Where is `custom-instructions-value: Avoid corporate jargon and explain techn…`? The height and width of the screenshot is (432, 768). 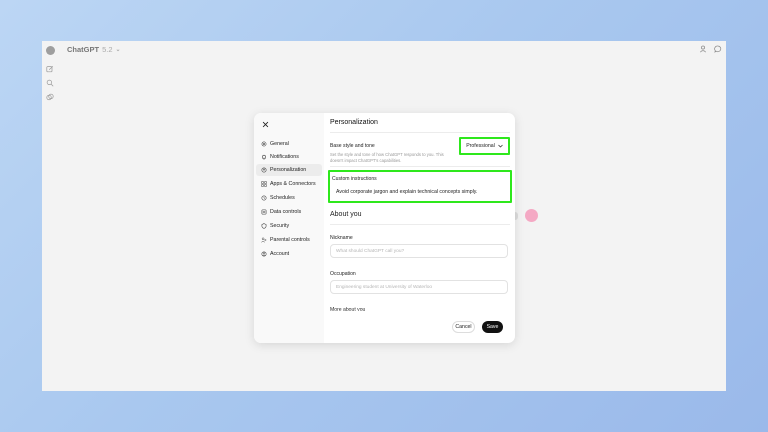 custom-instructions-value: Avoid corporate jargon and explain techn… is located at coordinates (407, 192).